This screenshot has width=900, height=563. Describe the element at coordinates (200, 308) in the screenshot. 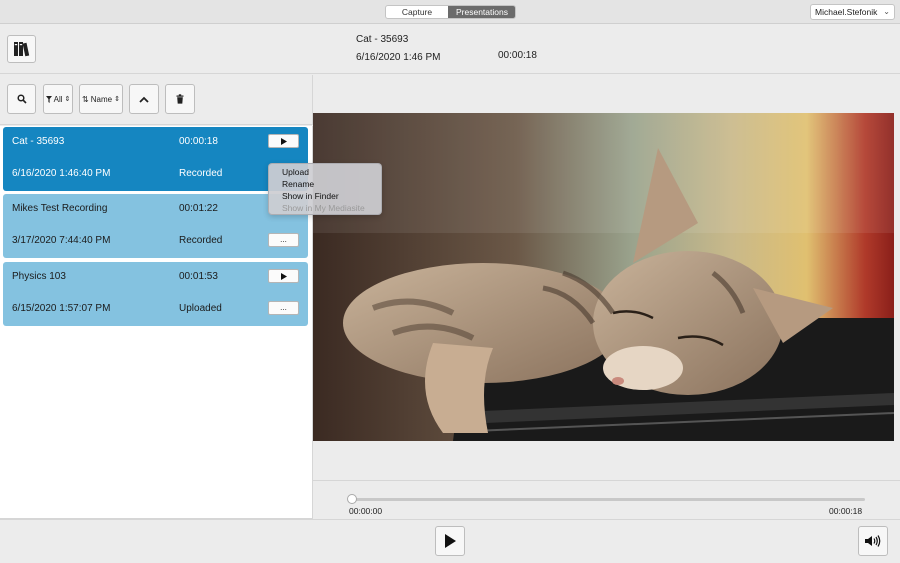

I see `item-status: Uploaded` at that location.